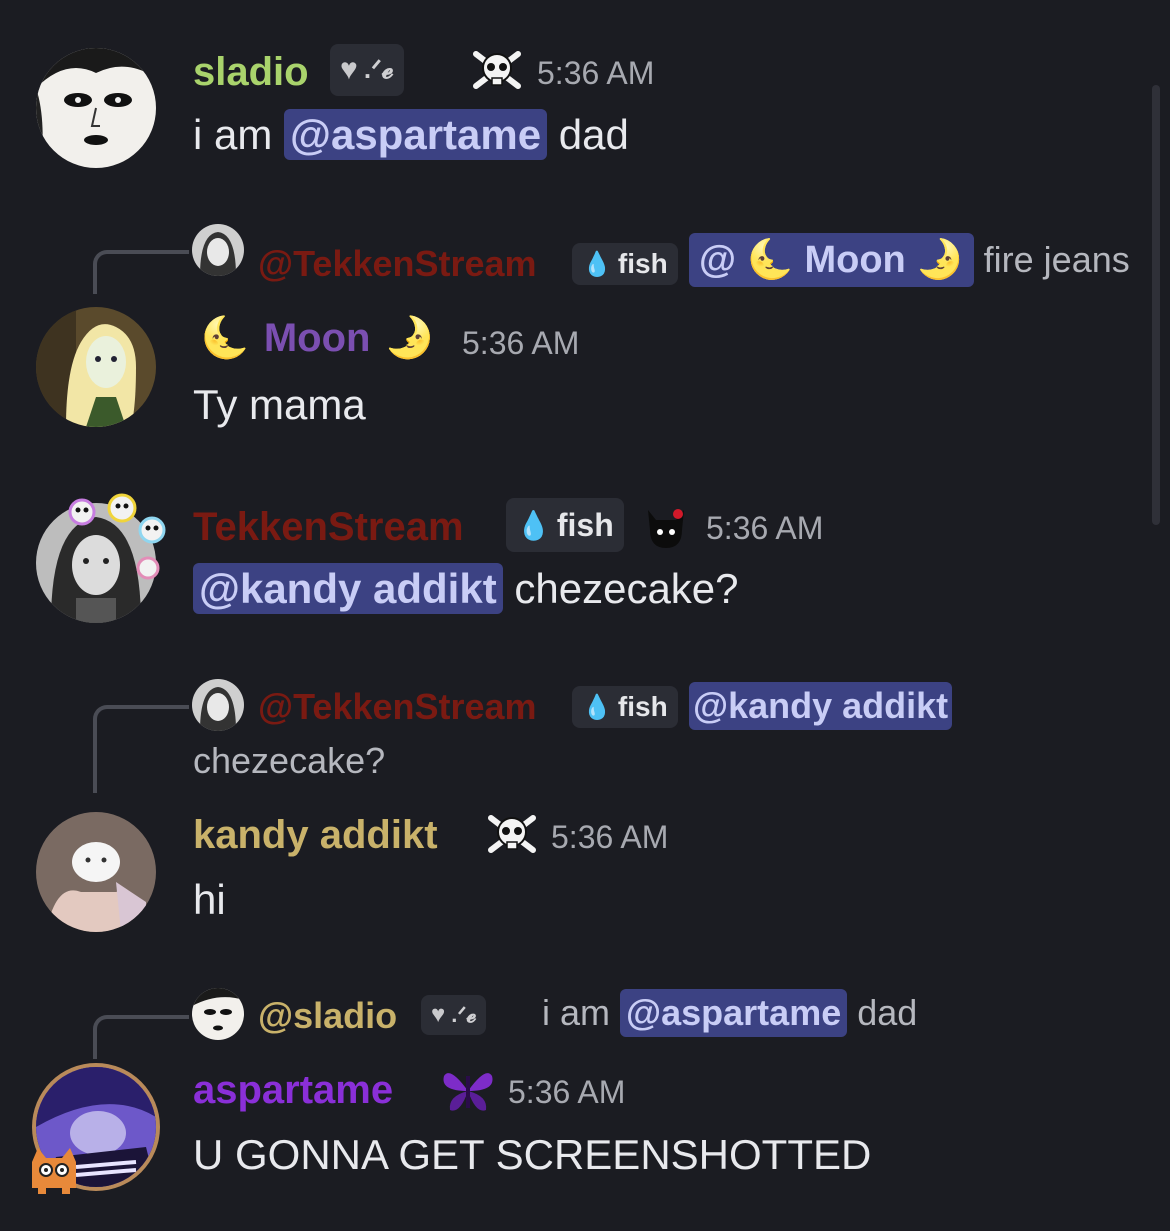  Describe the element at coordinates (468, 1091) in the screenshot. I see `butterfly-icon` at that location.